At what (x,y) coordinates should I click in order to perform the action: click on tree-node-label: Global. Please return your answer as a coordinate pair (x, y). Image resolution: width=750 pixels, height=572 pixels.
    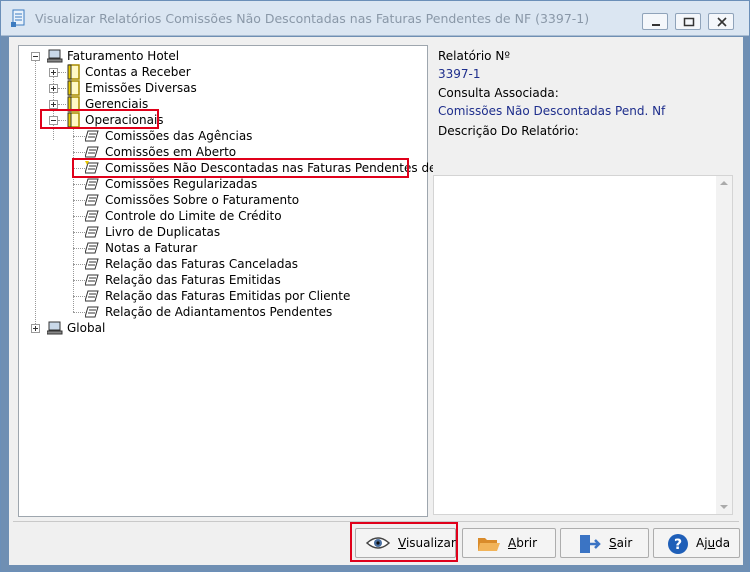
    Looking at the image, I should click on (86, 328).